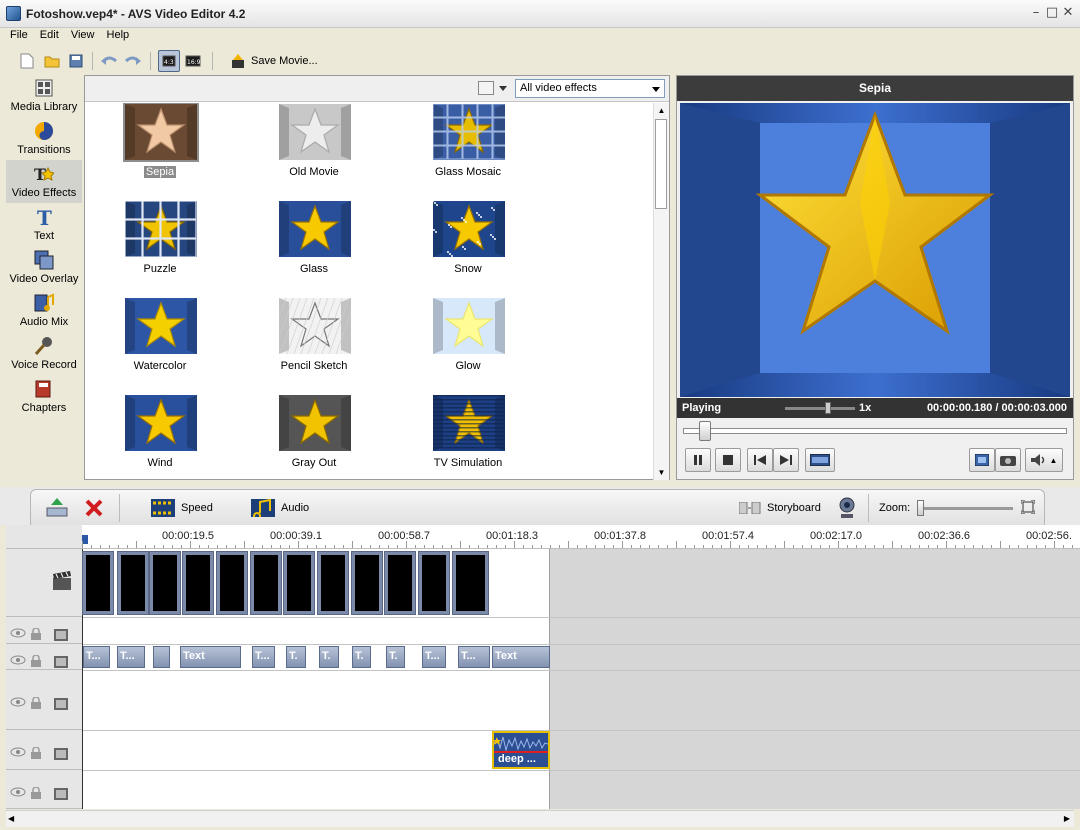 This screenshot has width=1080, height=830. What do you see at coordinates (161, 657) in the screenshot?
I see `text-clip` at bounding box center [161, 657].